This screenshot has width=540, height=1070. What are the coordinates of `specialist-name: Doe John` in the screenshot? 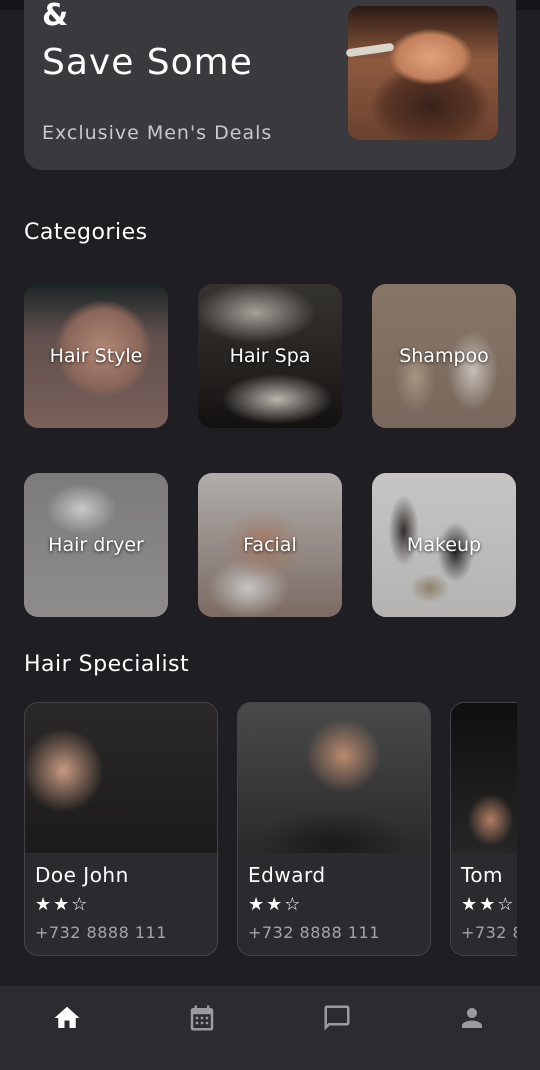 It's located at (82, 875).